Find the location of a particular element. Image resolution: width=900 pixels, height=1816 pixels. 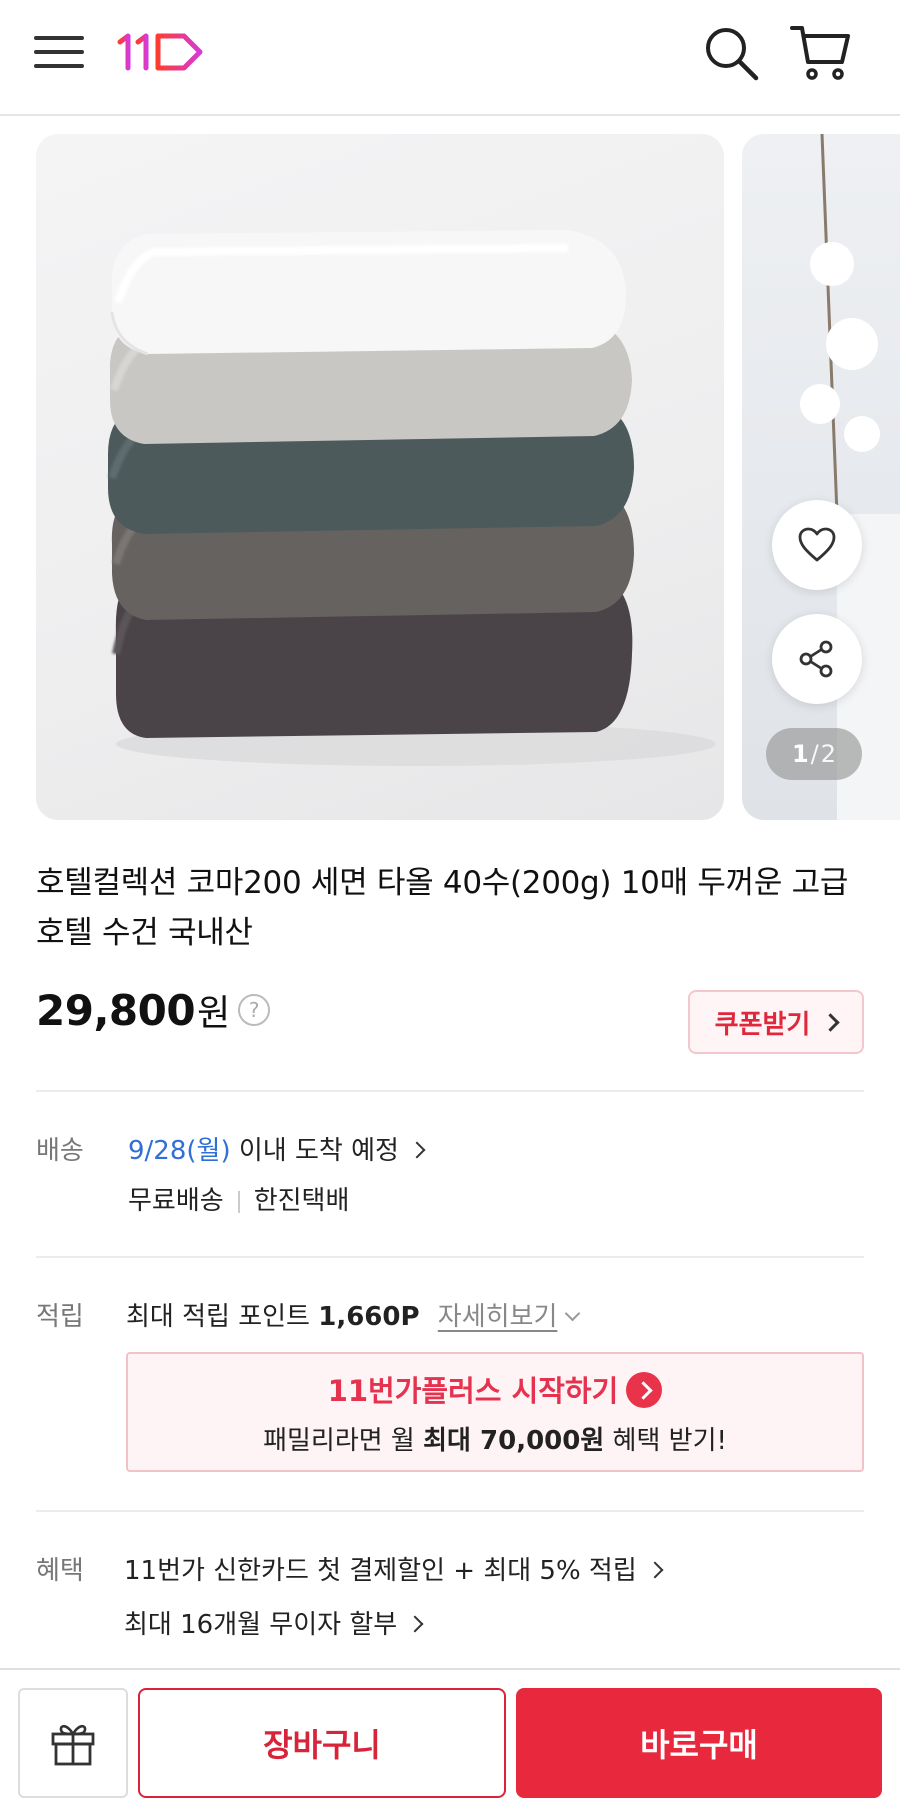

pager-total: 2 is located at coordinates (828, 754).